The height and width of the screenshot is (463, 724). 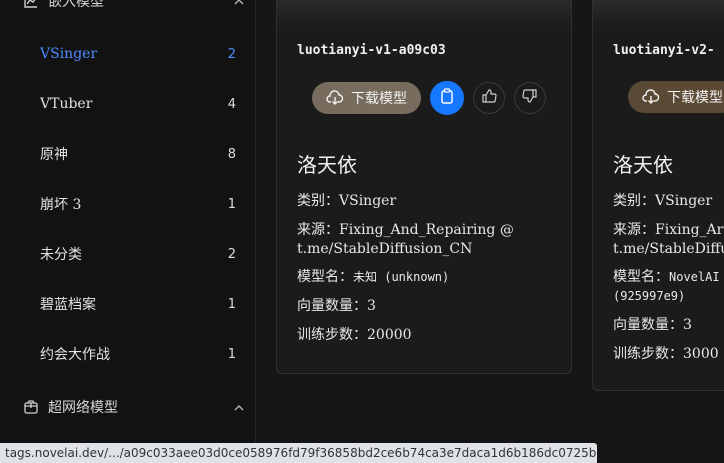 I want to click on sidebar-item-label: 碧蓝档案, so click(x=68, y=305).